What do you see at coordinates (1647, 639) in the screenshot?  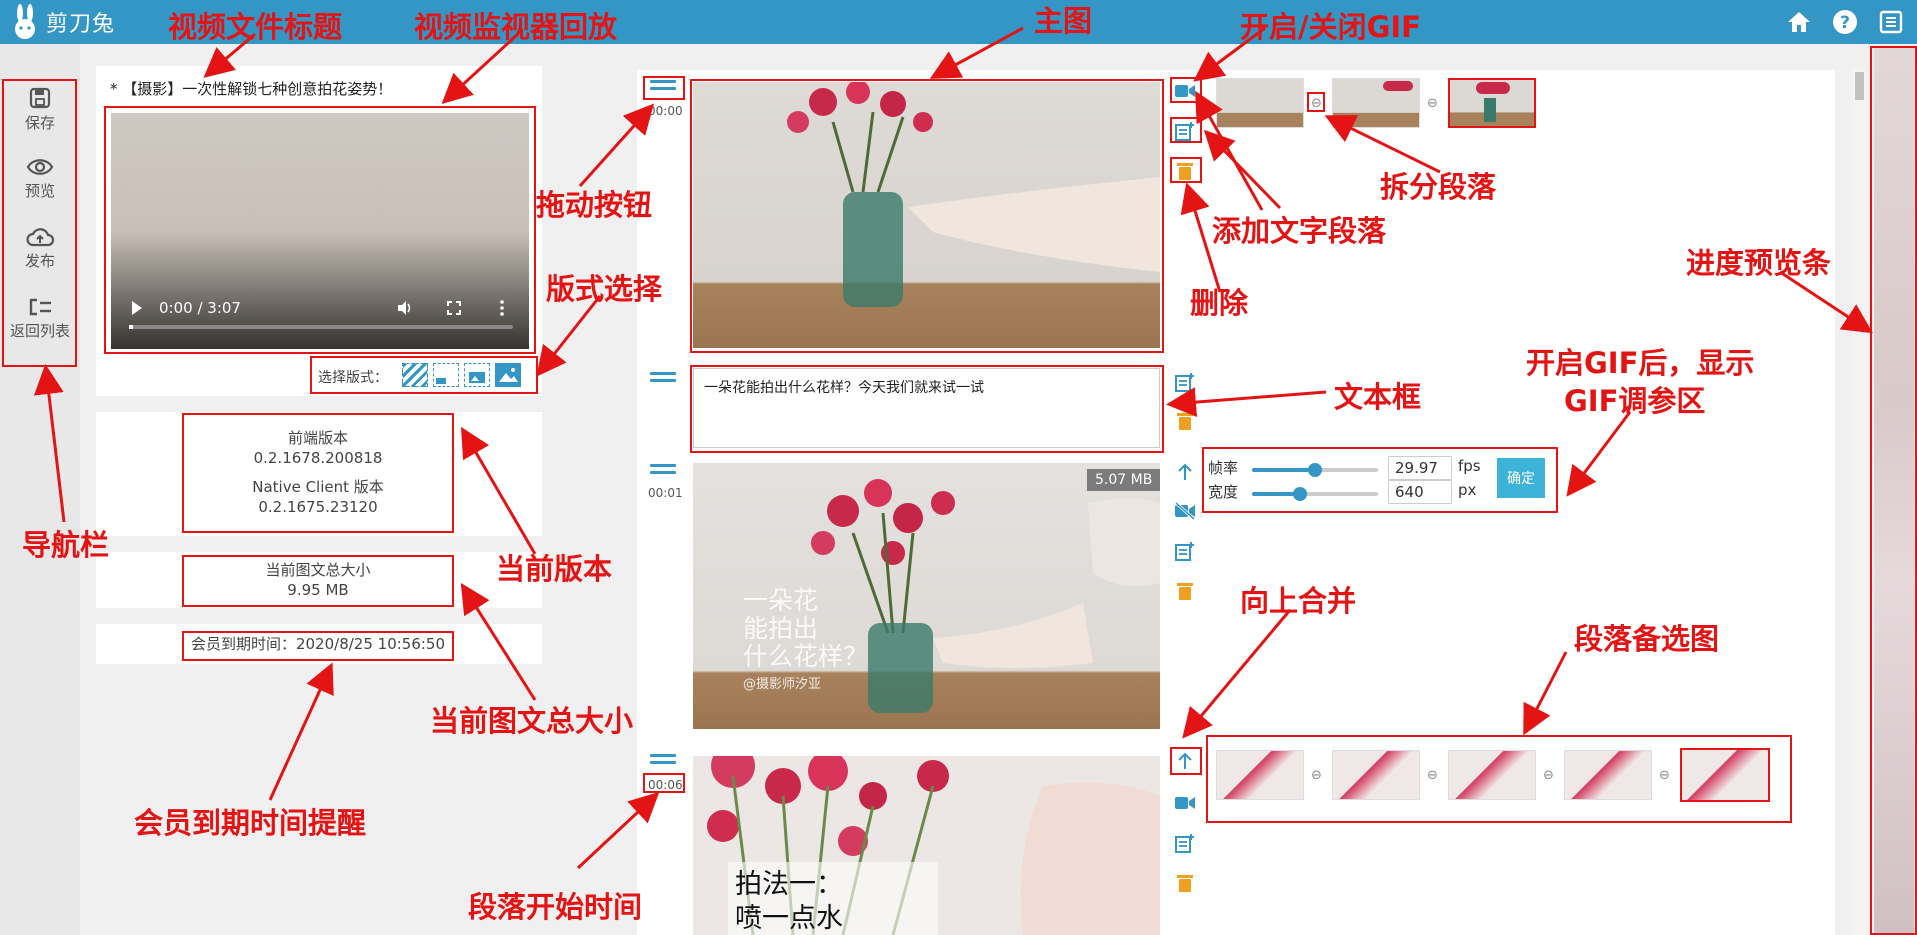 I see `annotation-alt-images: 段落备选图` at bounding box center [1647, 639].